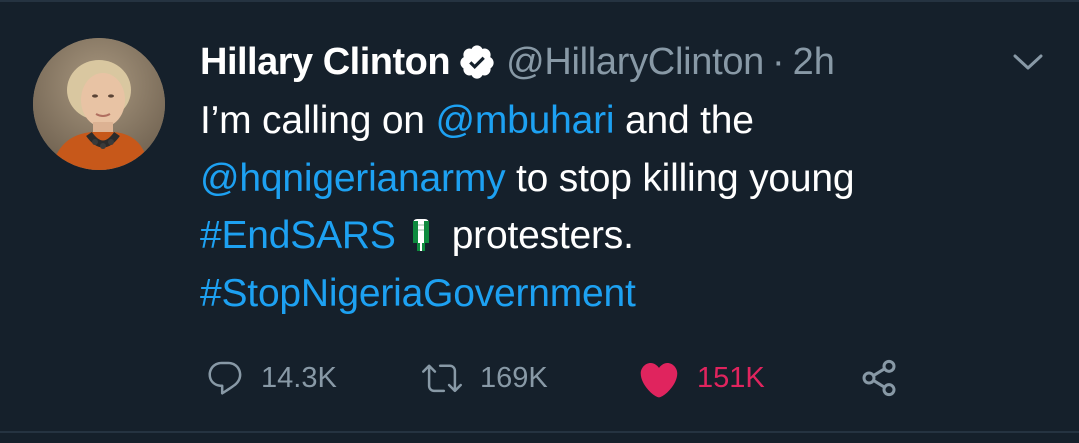 Image resolution: width=1079 pixels, height=443 pixels. What do you see at coordinates (524, 120) in the screenshot?
I see `mention-mbuhari: @mbuhari` at bounding box center [524, 120].